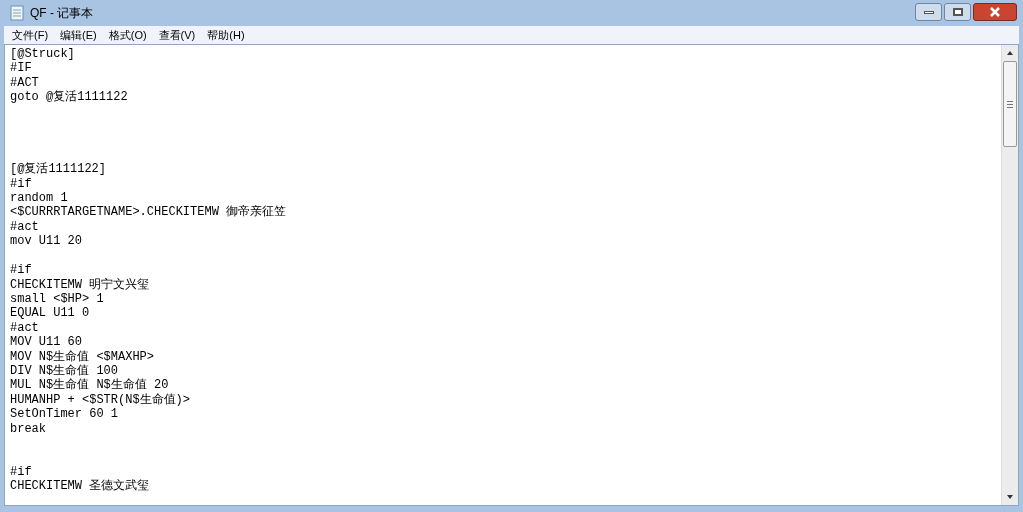 Image resolution: width=1023 pixels, height=512 pixels. Describe the element at coordinates (1010, 104) in the screenshot. I see `scroll-thumb` at that location.